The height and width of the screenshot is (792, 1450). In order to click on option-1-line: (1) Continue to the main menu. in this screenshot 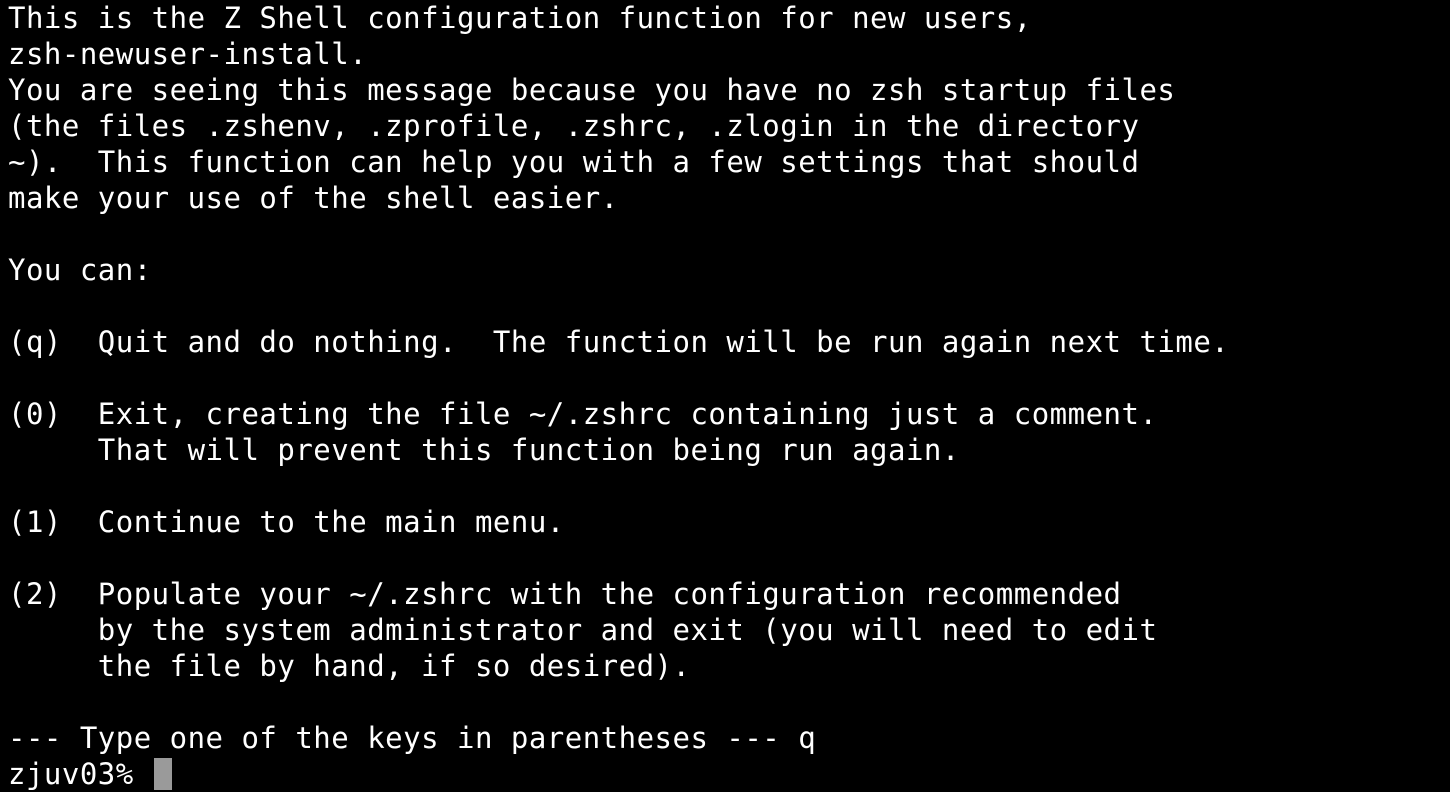, I will do `click(286, 522)`.